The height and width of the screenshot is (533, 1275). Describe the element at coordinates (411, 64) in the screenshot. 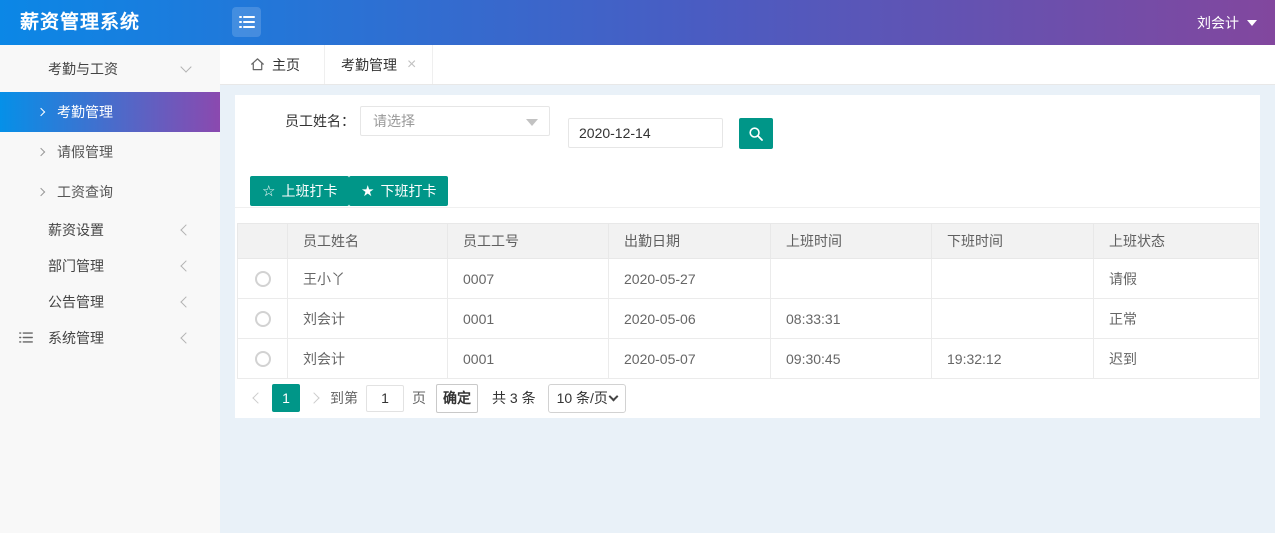

I see `close-icon: ×` at that location.